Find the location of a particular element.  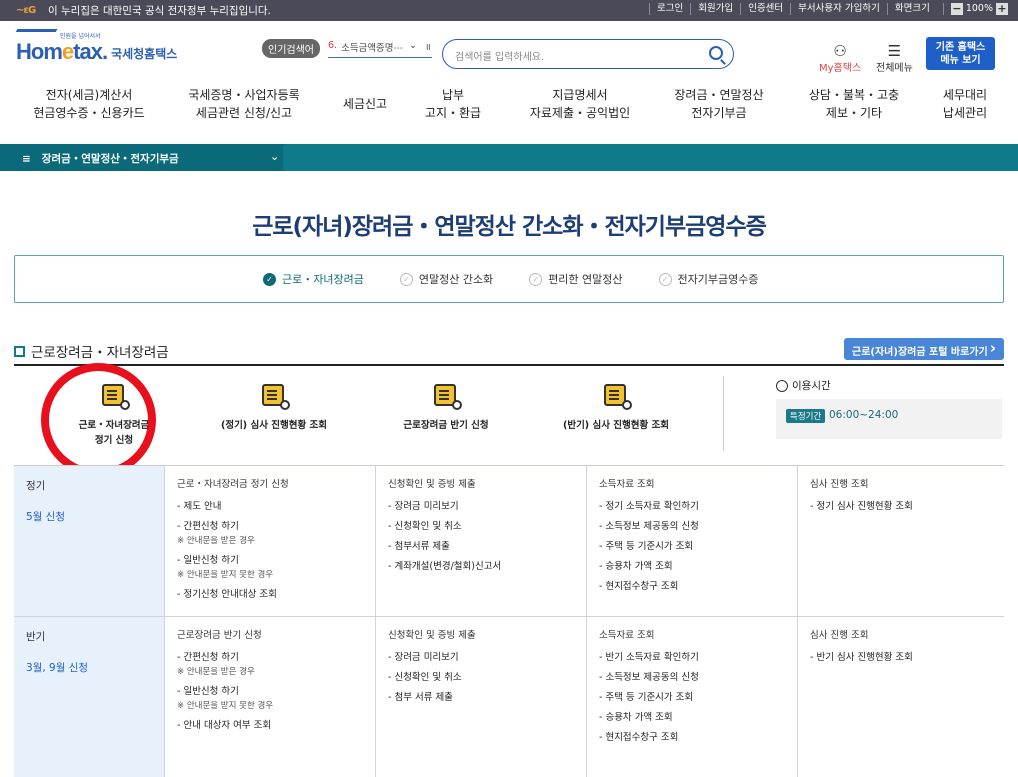

nav-consult: 상담・불복・고충제보・기타 is located at coordinates (854, 104).